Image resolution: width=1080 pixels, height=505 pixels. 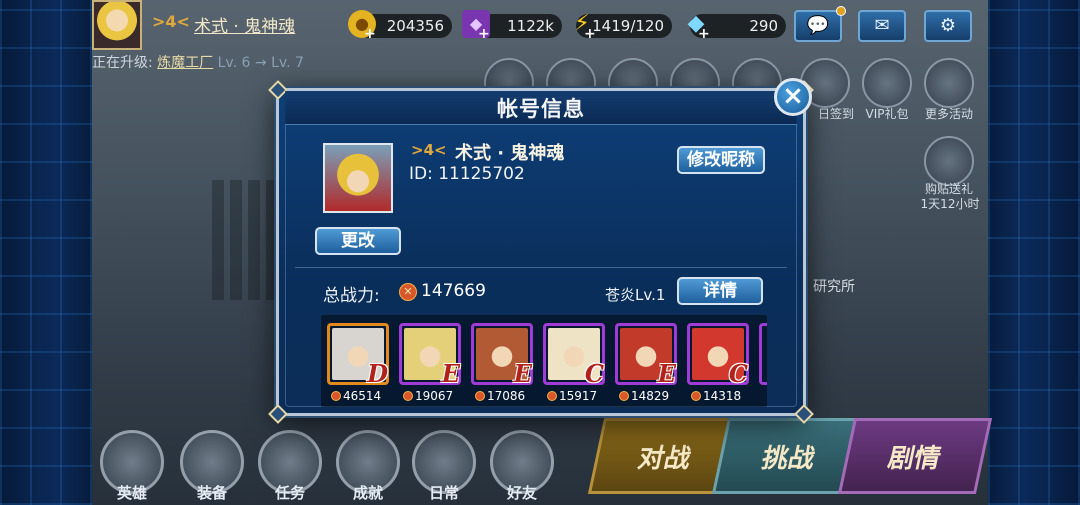 I want to click on friends-nav-label: 好友, so click(x=522, y=492).